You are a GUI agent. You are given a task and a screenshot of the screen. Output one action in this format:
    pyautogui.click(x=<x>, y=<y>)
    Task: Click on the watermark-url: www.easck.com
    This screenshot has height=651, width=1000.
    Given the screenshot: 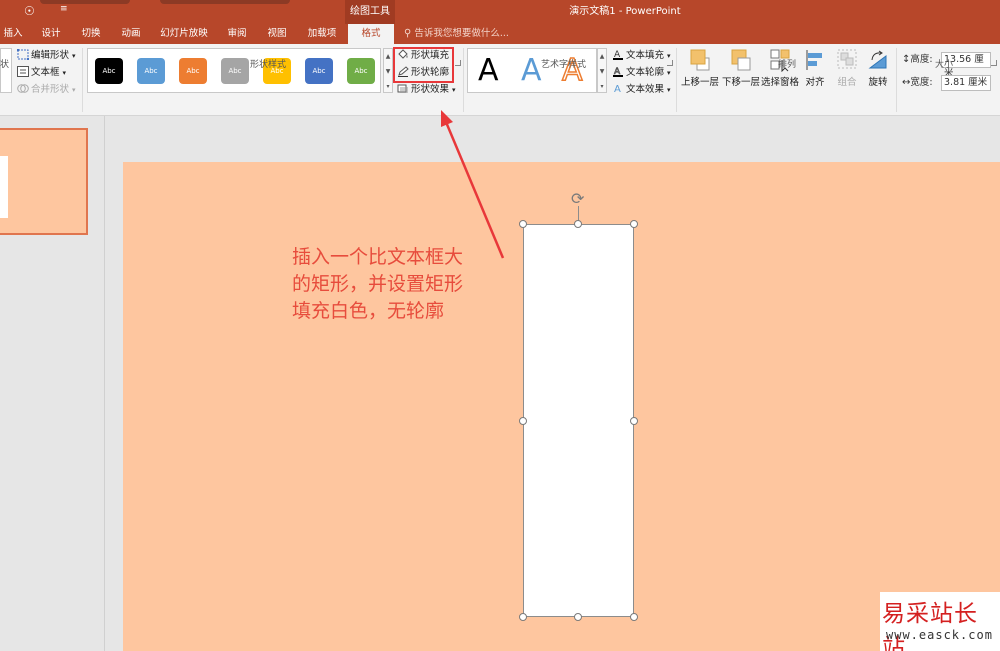 What is the action you would take?
    pyautogui.click(x=939, y=635)
    